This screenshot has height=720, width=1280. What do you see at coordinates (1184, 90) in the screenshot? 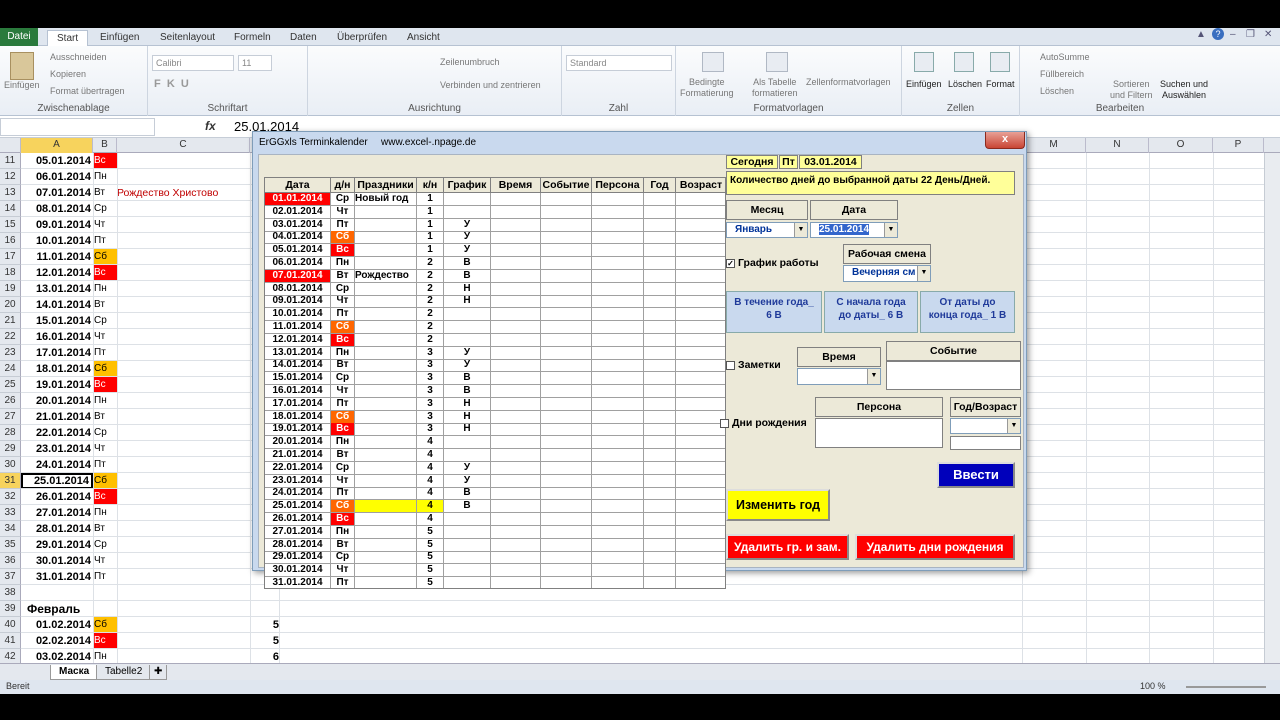
I see `find-select-button: Suchen und Auswählen` at bounding box center [1184, 90].